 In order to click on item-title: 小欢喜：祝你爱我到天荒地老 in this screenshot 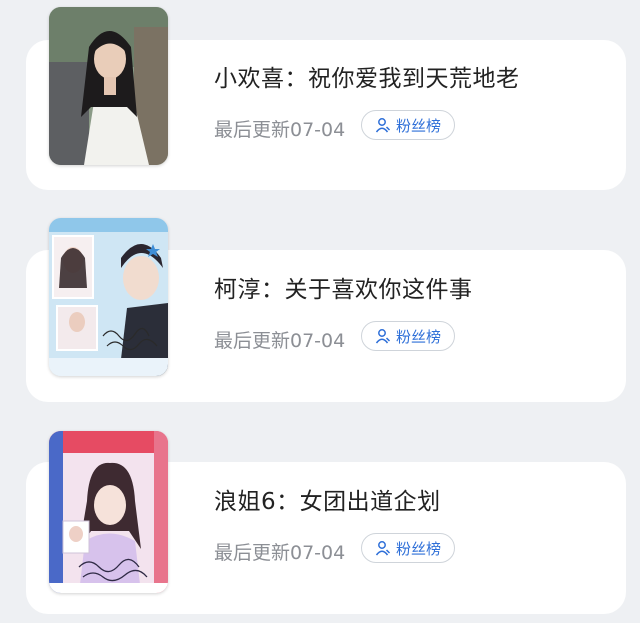, I will do `click(367, 76)`.